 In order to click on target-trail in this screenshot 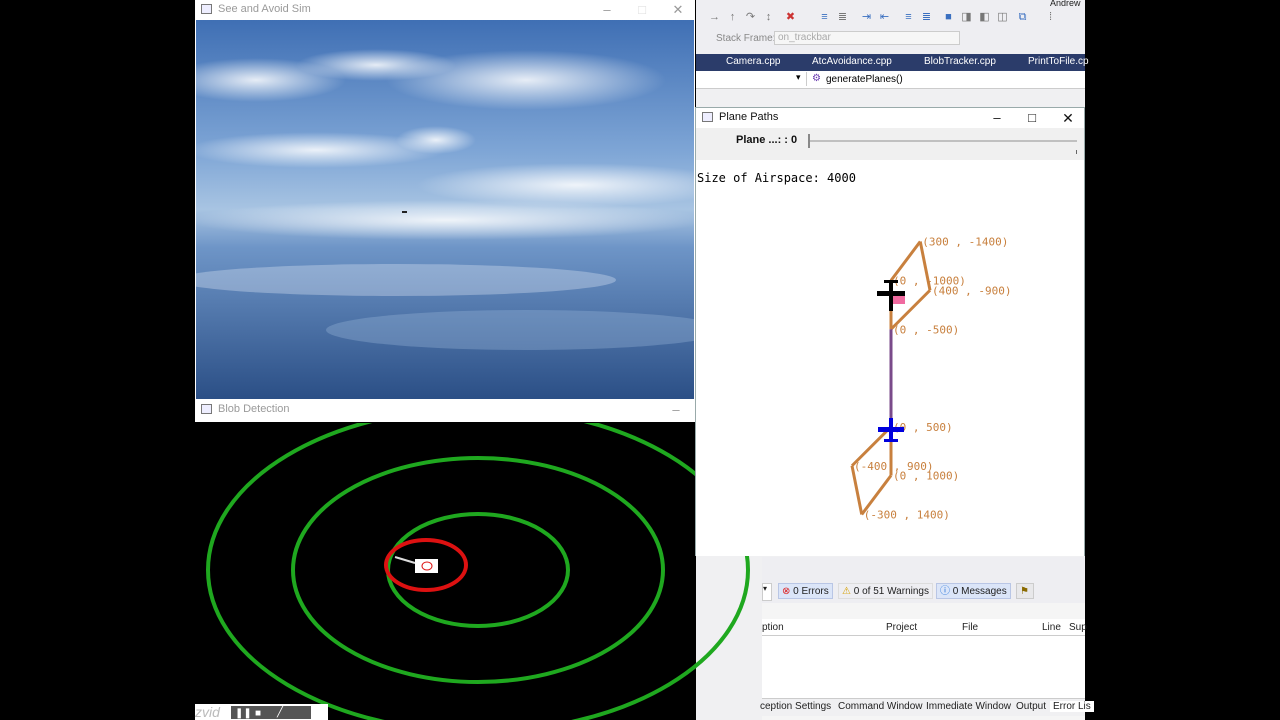, I will do `click(405, 560)`.